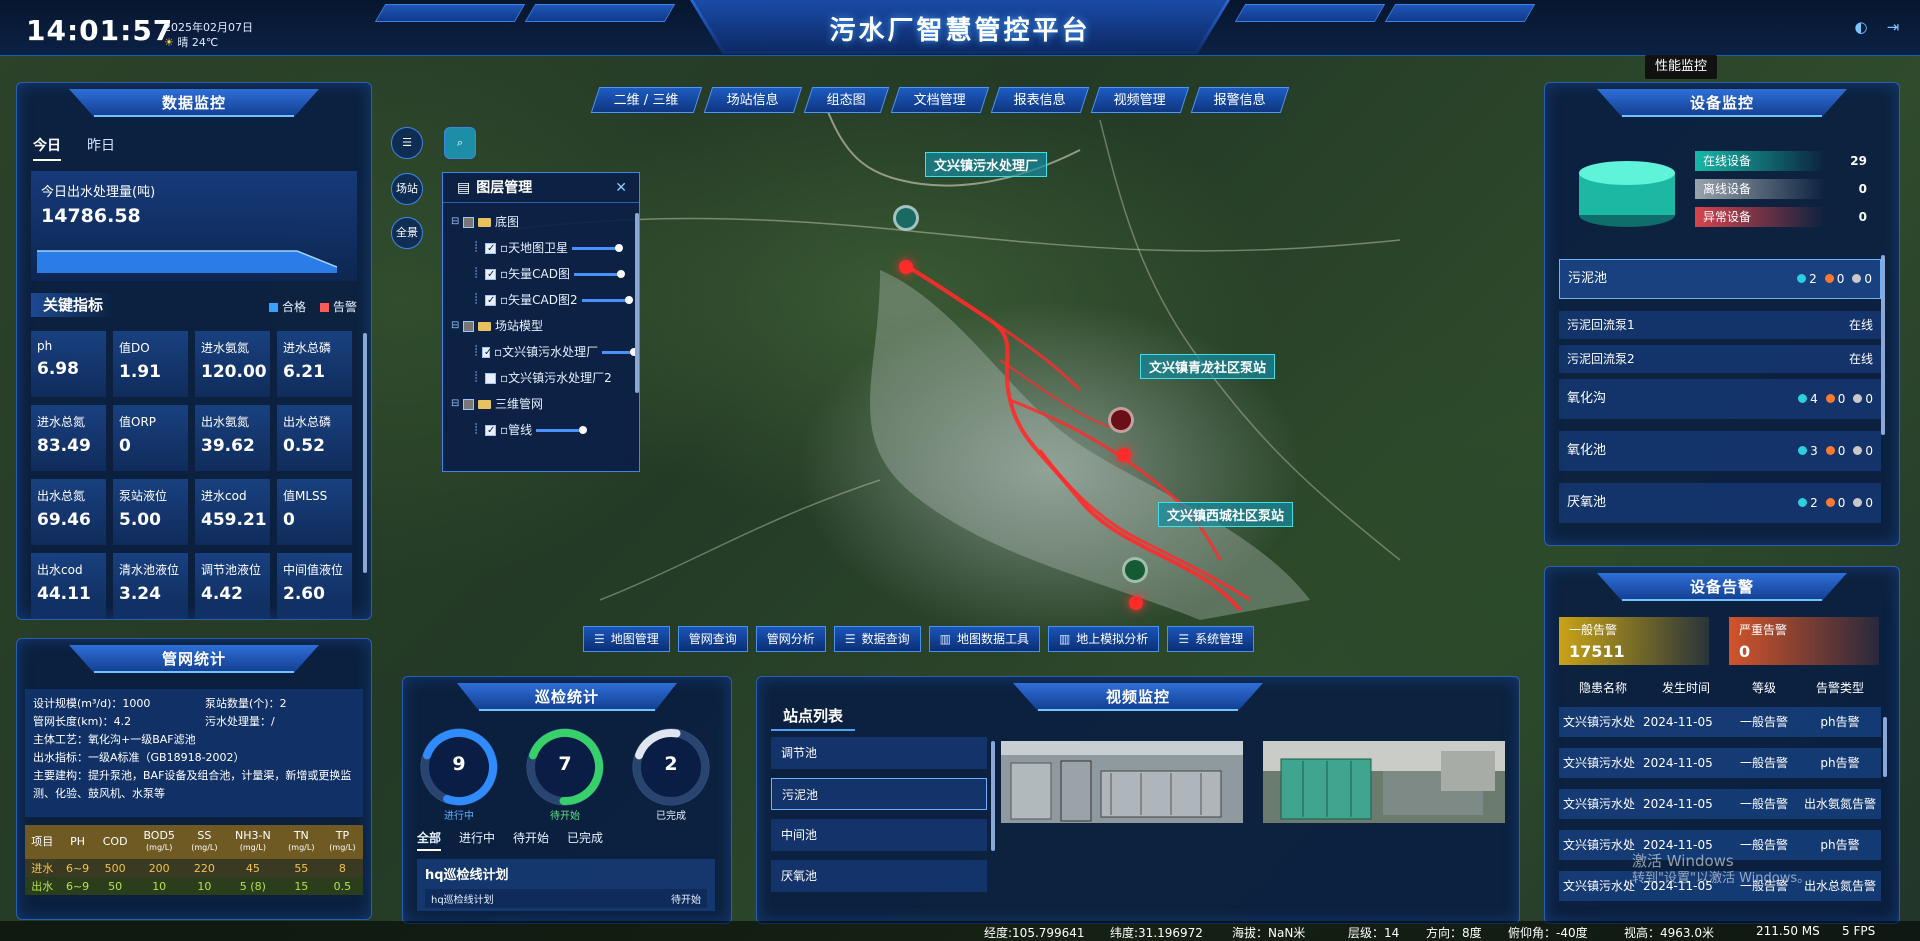 Image resolution: width=1920 pixels, height=941 pixels. What do you see at coordinates (1721, 878) in the screenshot?
I see `watermark-line2: 转到"设置"以激活 Windows。` at bounding box center [1721, 878].